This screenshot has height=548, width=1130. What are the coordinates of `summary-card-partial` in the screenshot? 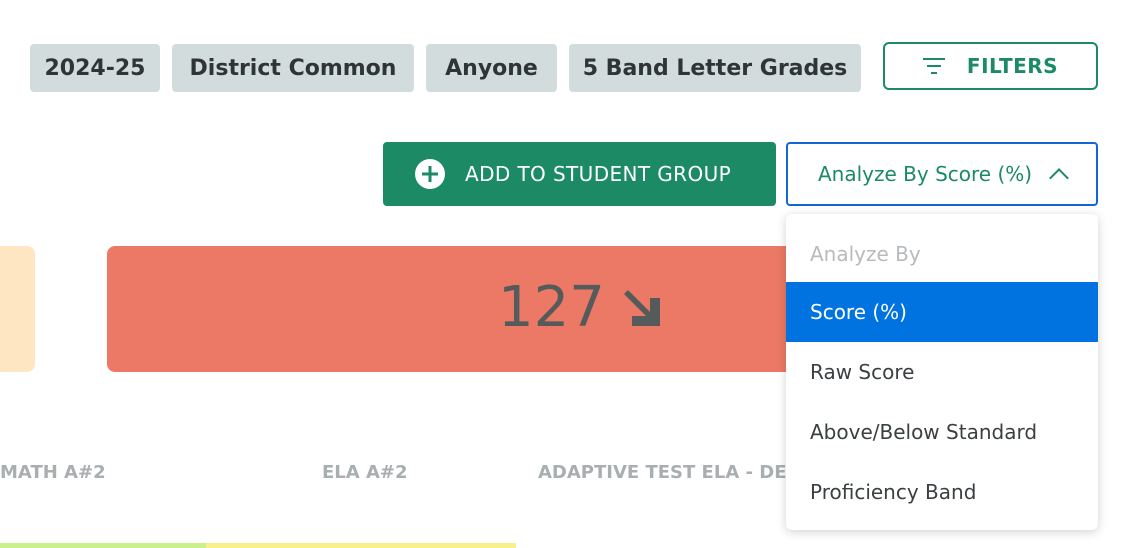 It's located at (17, 309).